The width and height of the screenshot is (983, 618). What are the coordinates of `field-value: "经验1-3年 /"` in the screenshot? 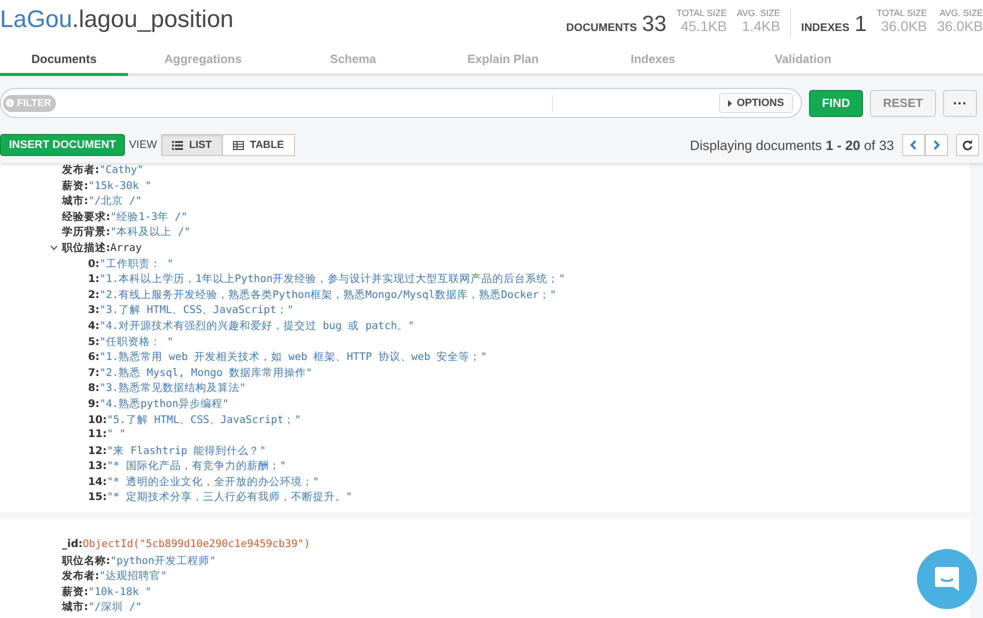 It's located at (149, 217).